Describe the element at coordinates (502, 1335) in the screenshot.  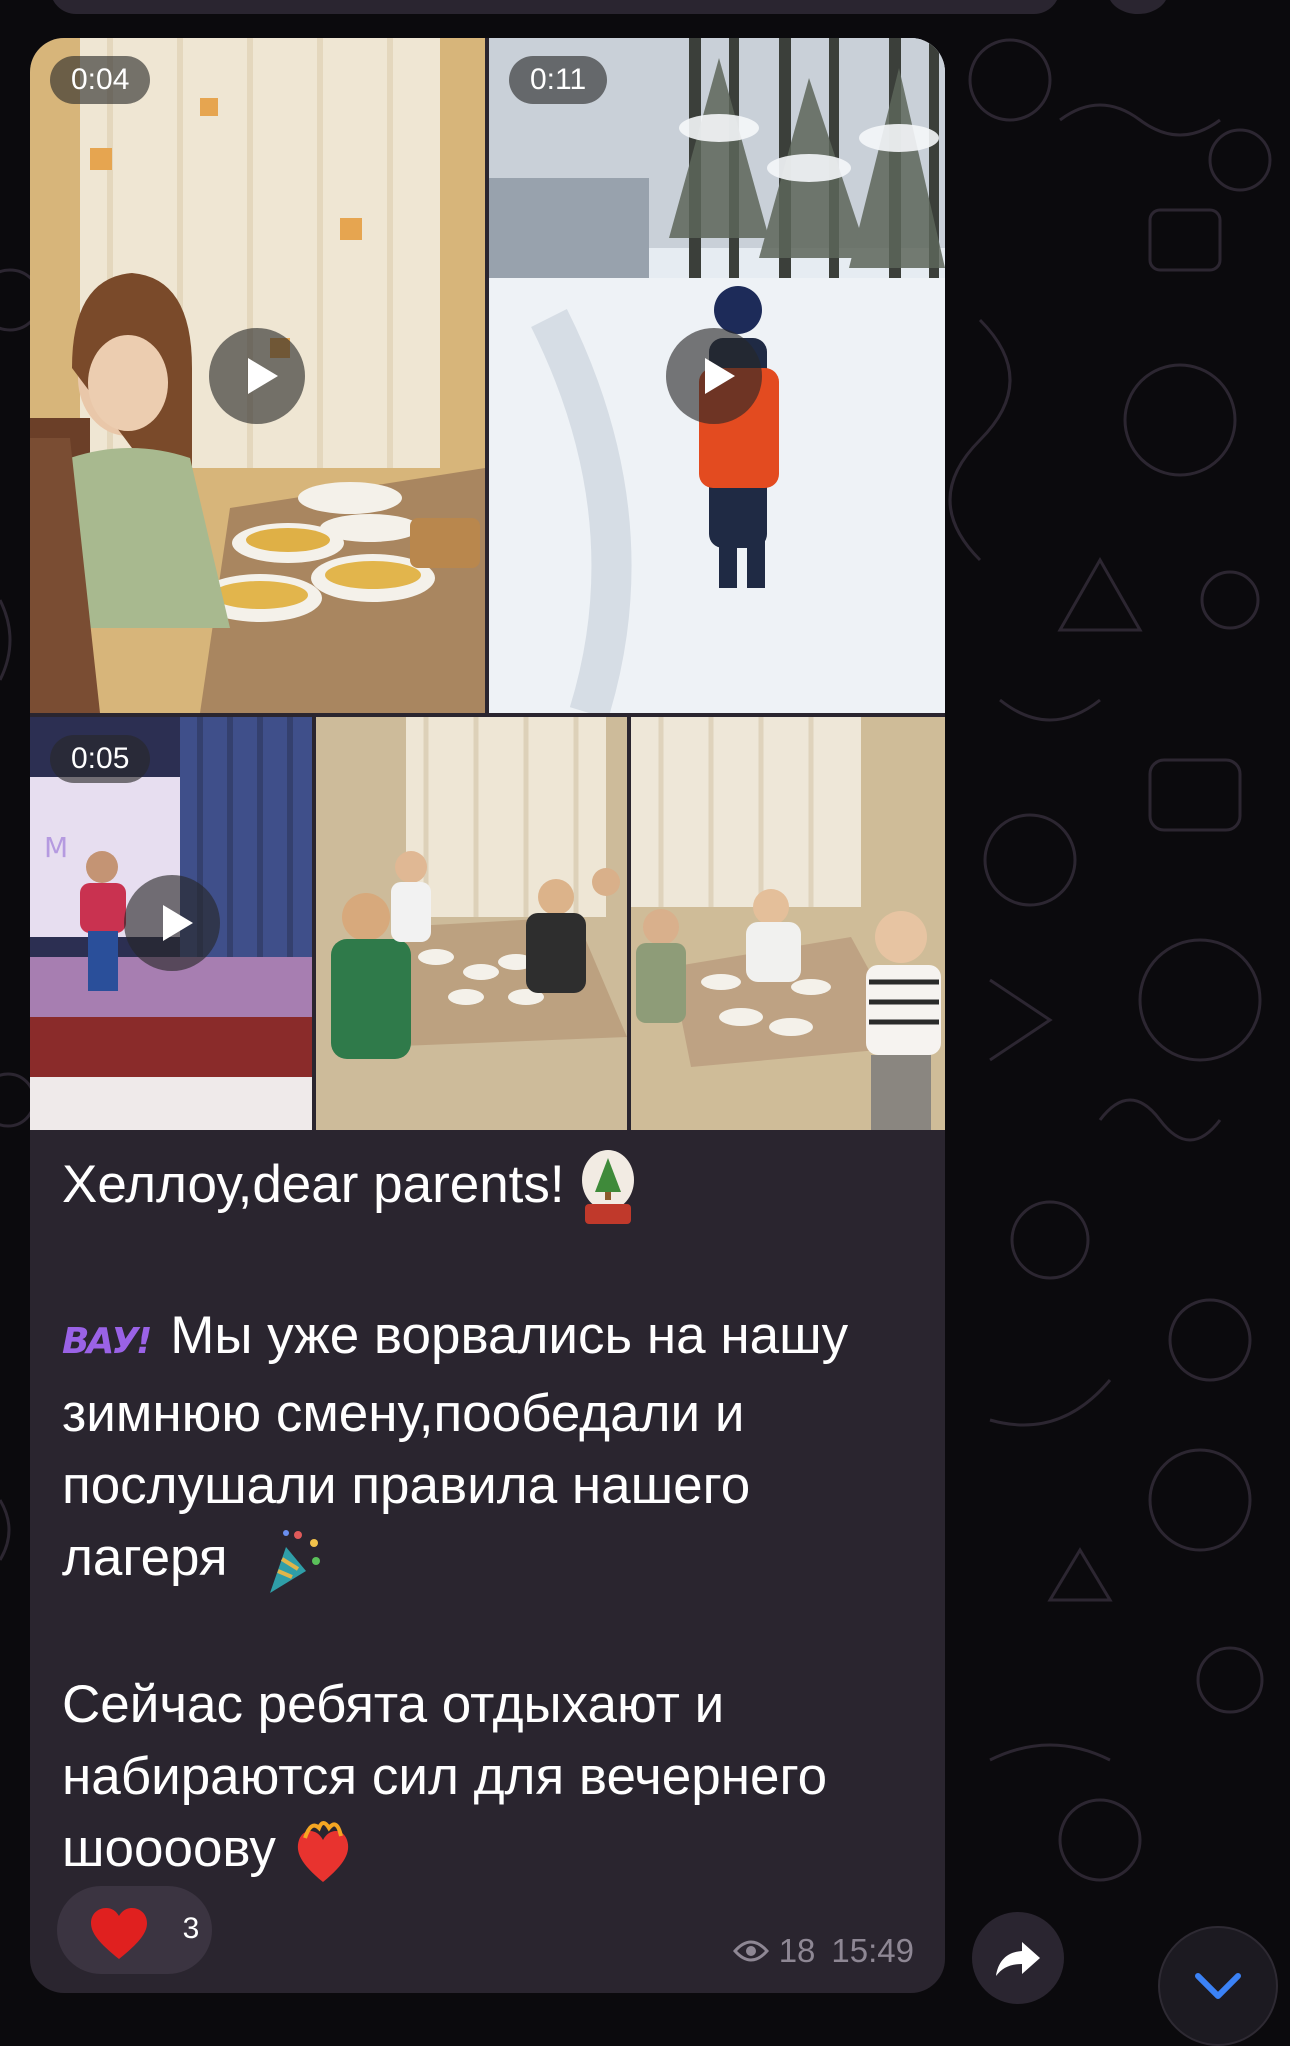
I see `caption-line: Мы уже ворвались на нашу` at that location.